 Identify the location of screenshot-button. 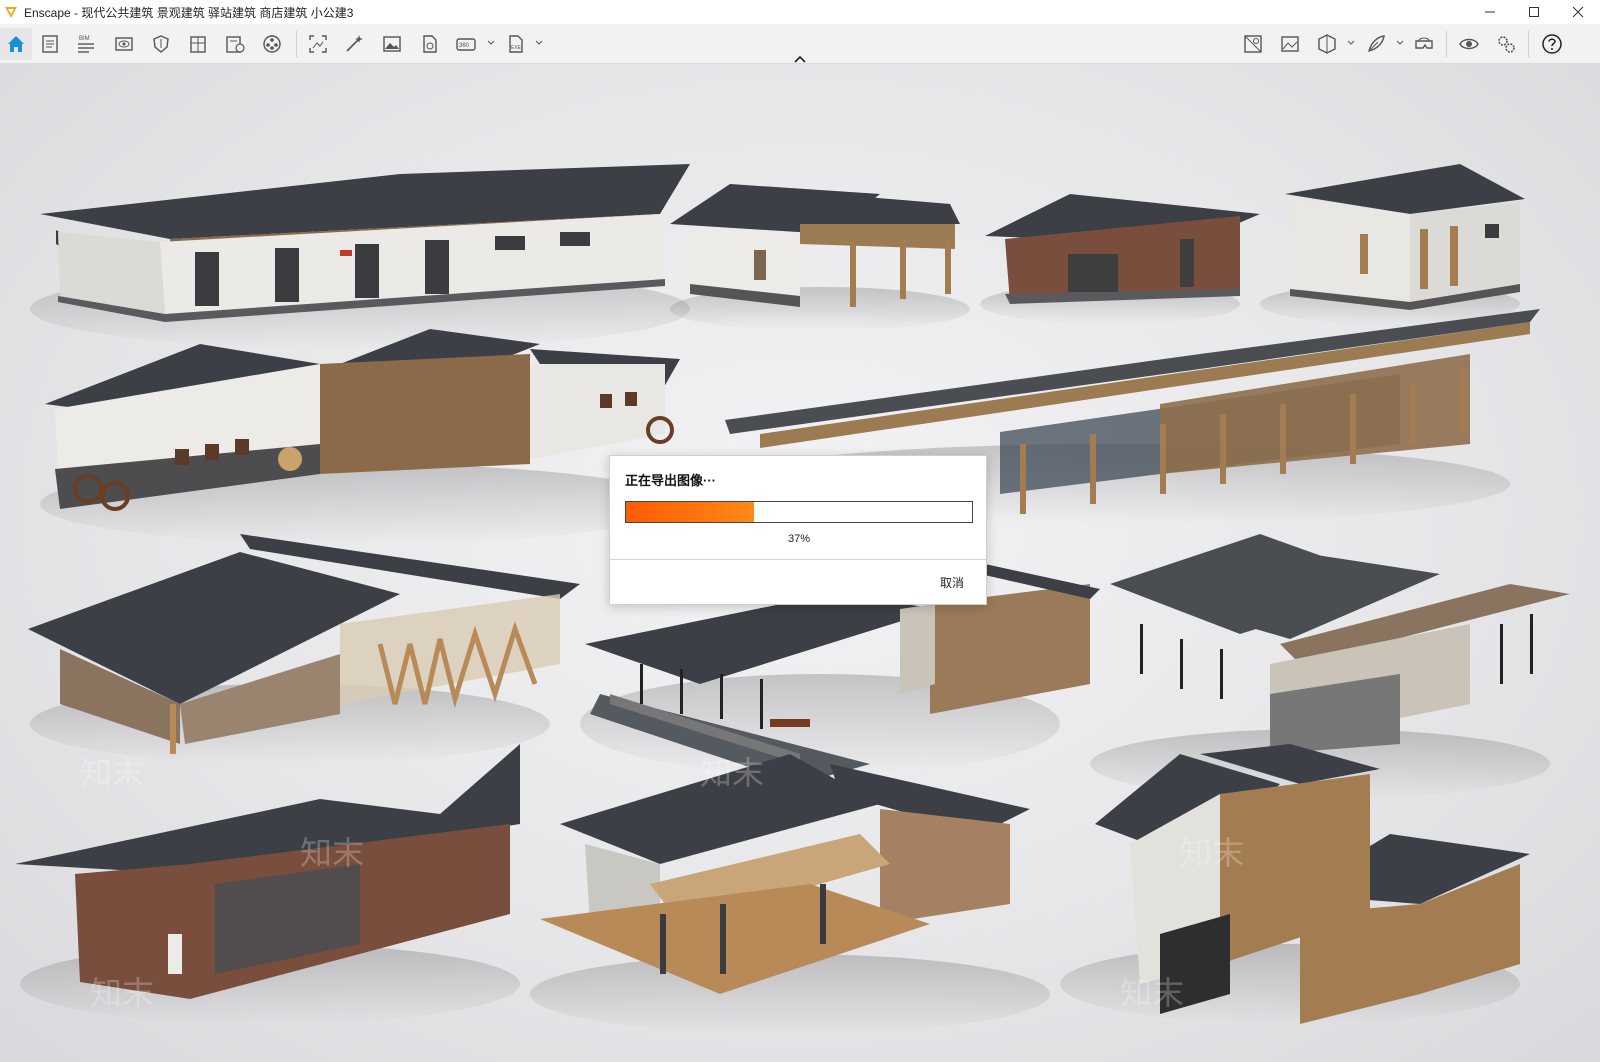
(318, 44).